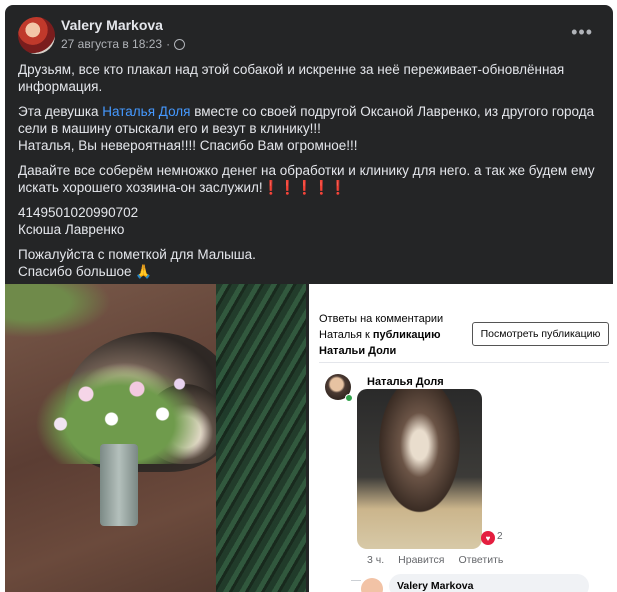 The height and width of the screenshot is (592, 617). Describe the element at coordinates (500, 536) in the screenshot. I see `reaction-count: 2` at that location.